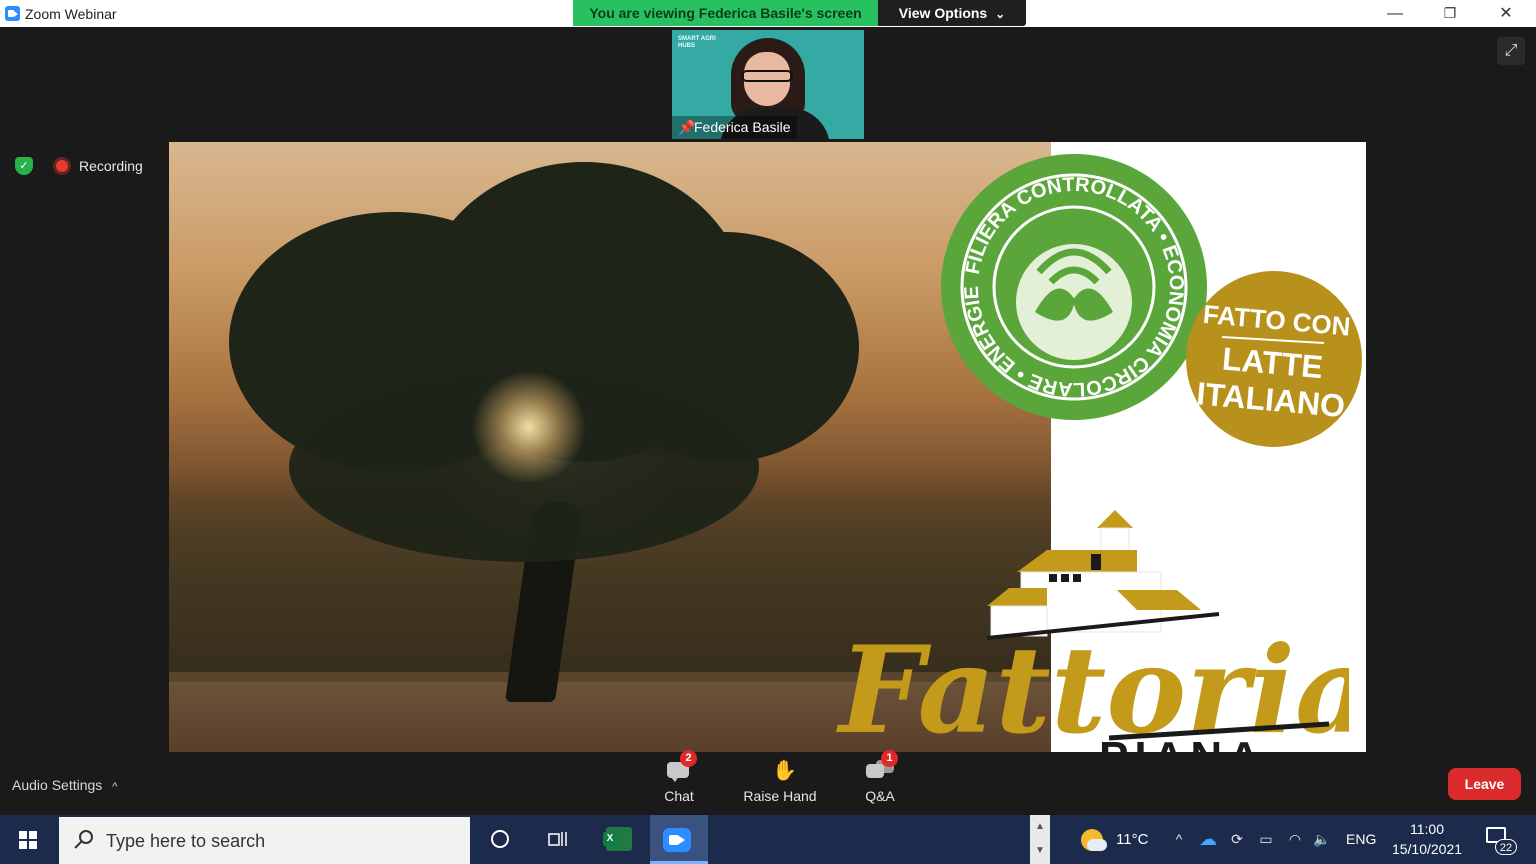  Describe the element at coordinates (529, 427) in the screenshot. I see `sun-glow` at that location.